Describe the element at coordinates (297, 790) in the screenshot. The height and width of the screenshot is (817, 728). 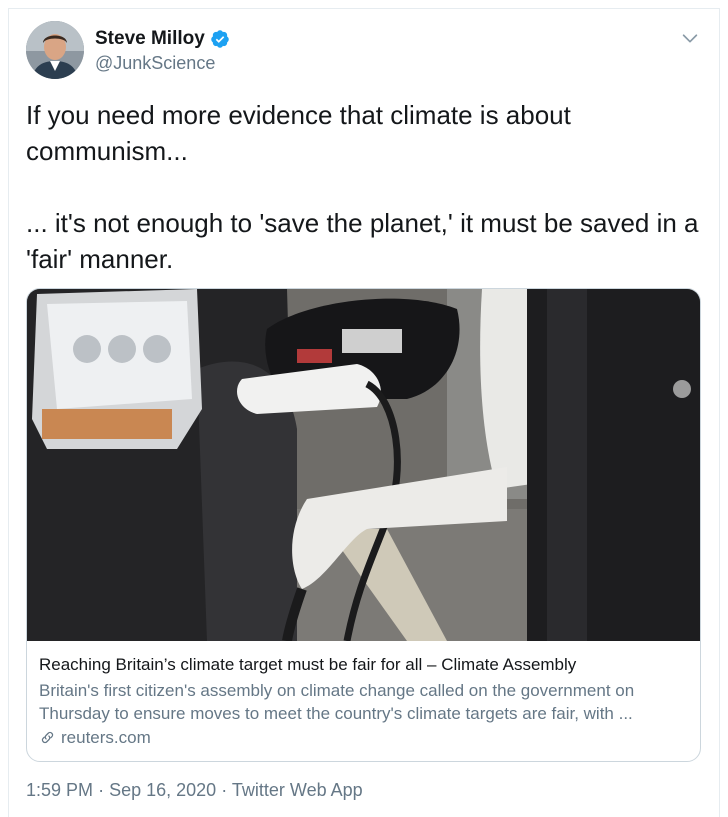
I see `tweet-source: Twitter Web App` at that location.